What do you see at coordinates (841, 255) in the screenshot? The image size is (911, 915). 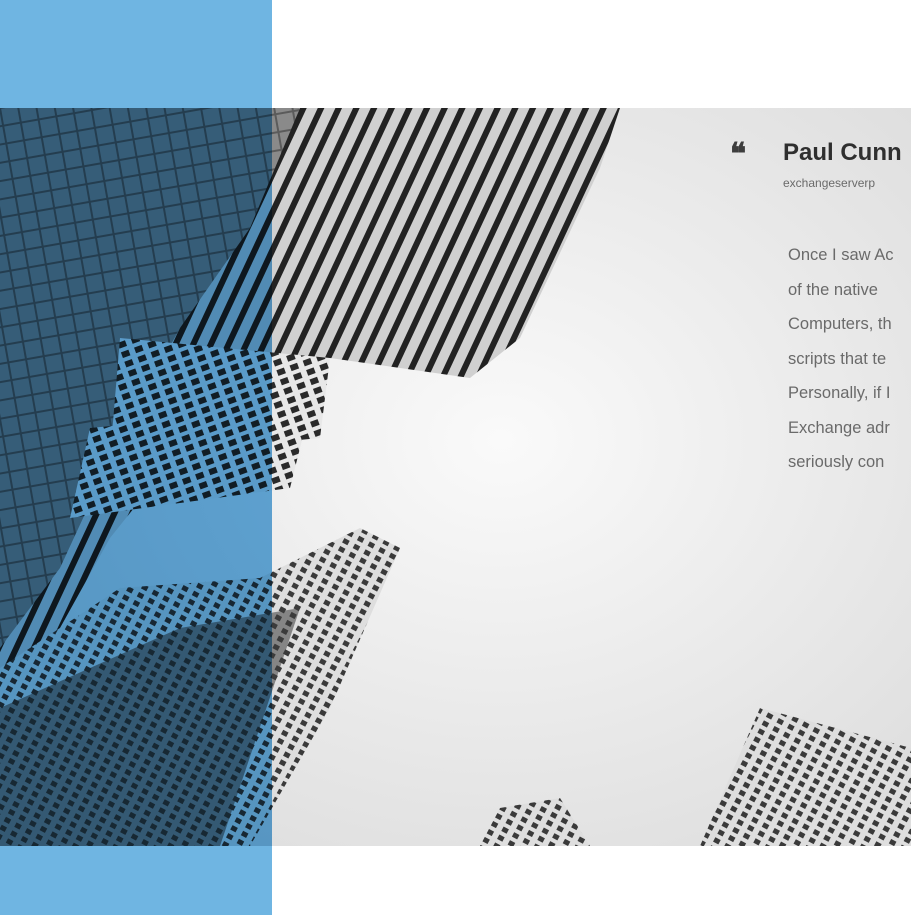 I see `quote-line: Once I saw Ac` at bounding box center [841, 255].